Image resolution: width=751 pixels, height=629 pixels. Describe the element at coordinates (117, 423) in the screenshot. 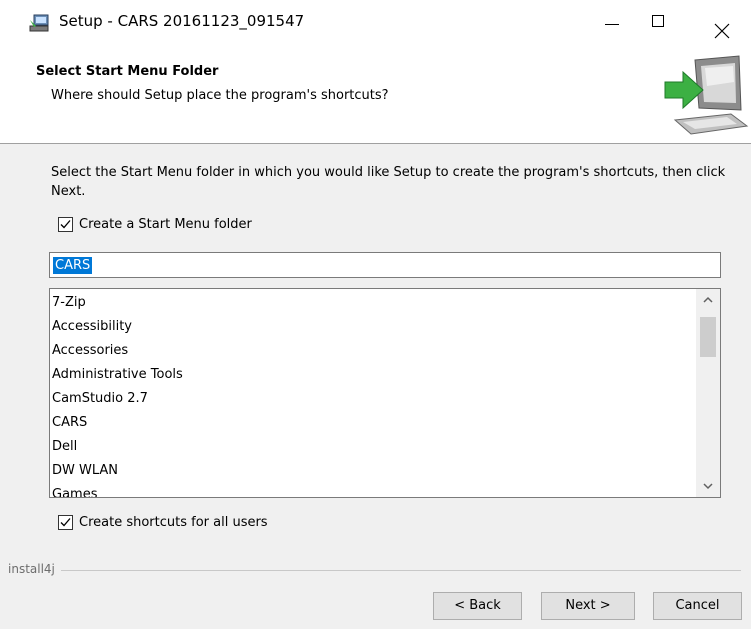

I see `list-item: CARS` at that location.